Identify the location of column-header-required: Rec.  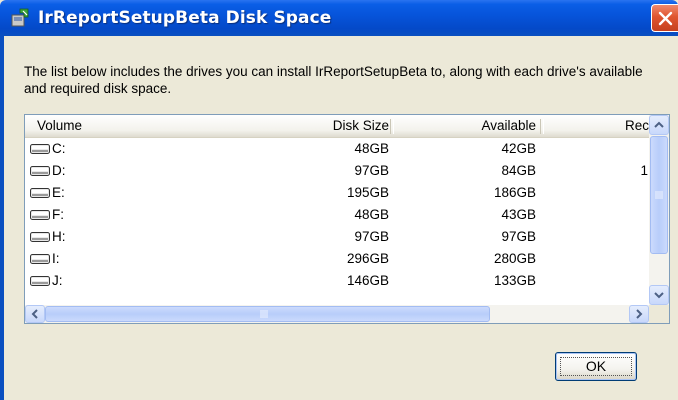
(597, 126).